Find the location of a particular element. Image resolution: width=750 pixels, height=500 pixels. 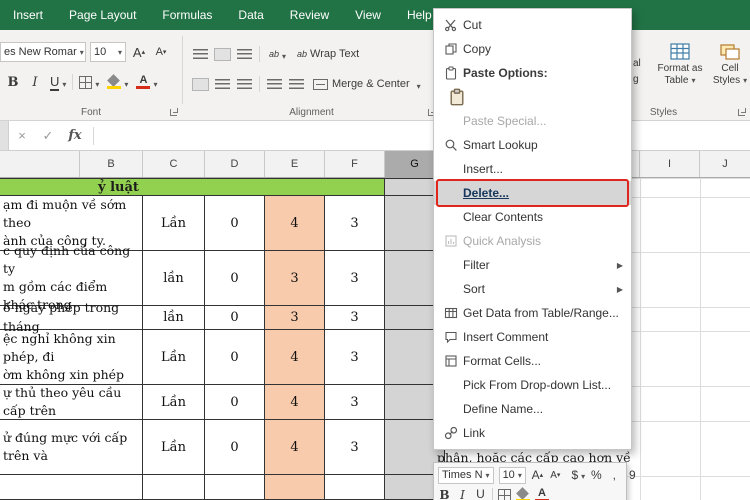

section-header-row: ỷ luật is located at coordinates (222, 187).